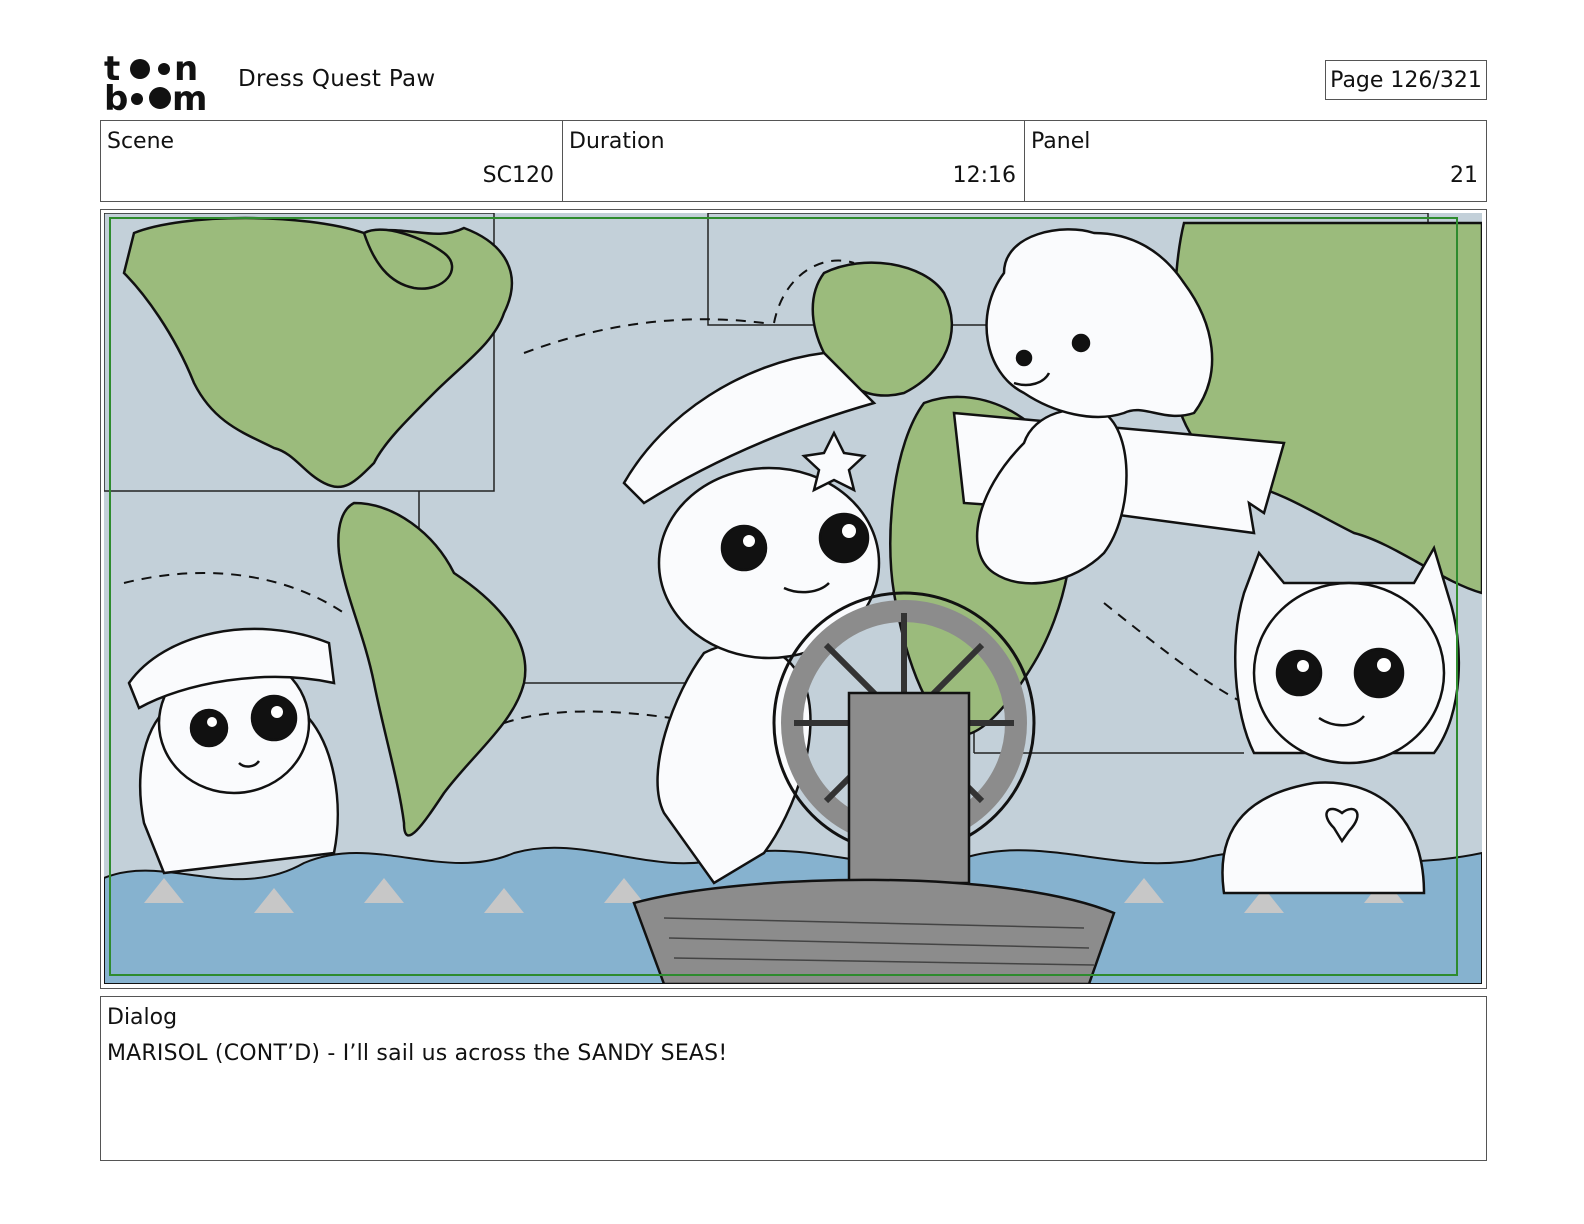  What do you see at coordinates (189, 95) in the screenshot?
I see `svg-text: m` at bounding box center [189, 95].